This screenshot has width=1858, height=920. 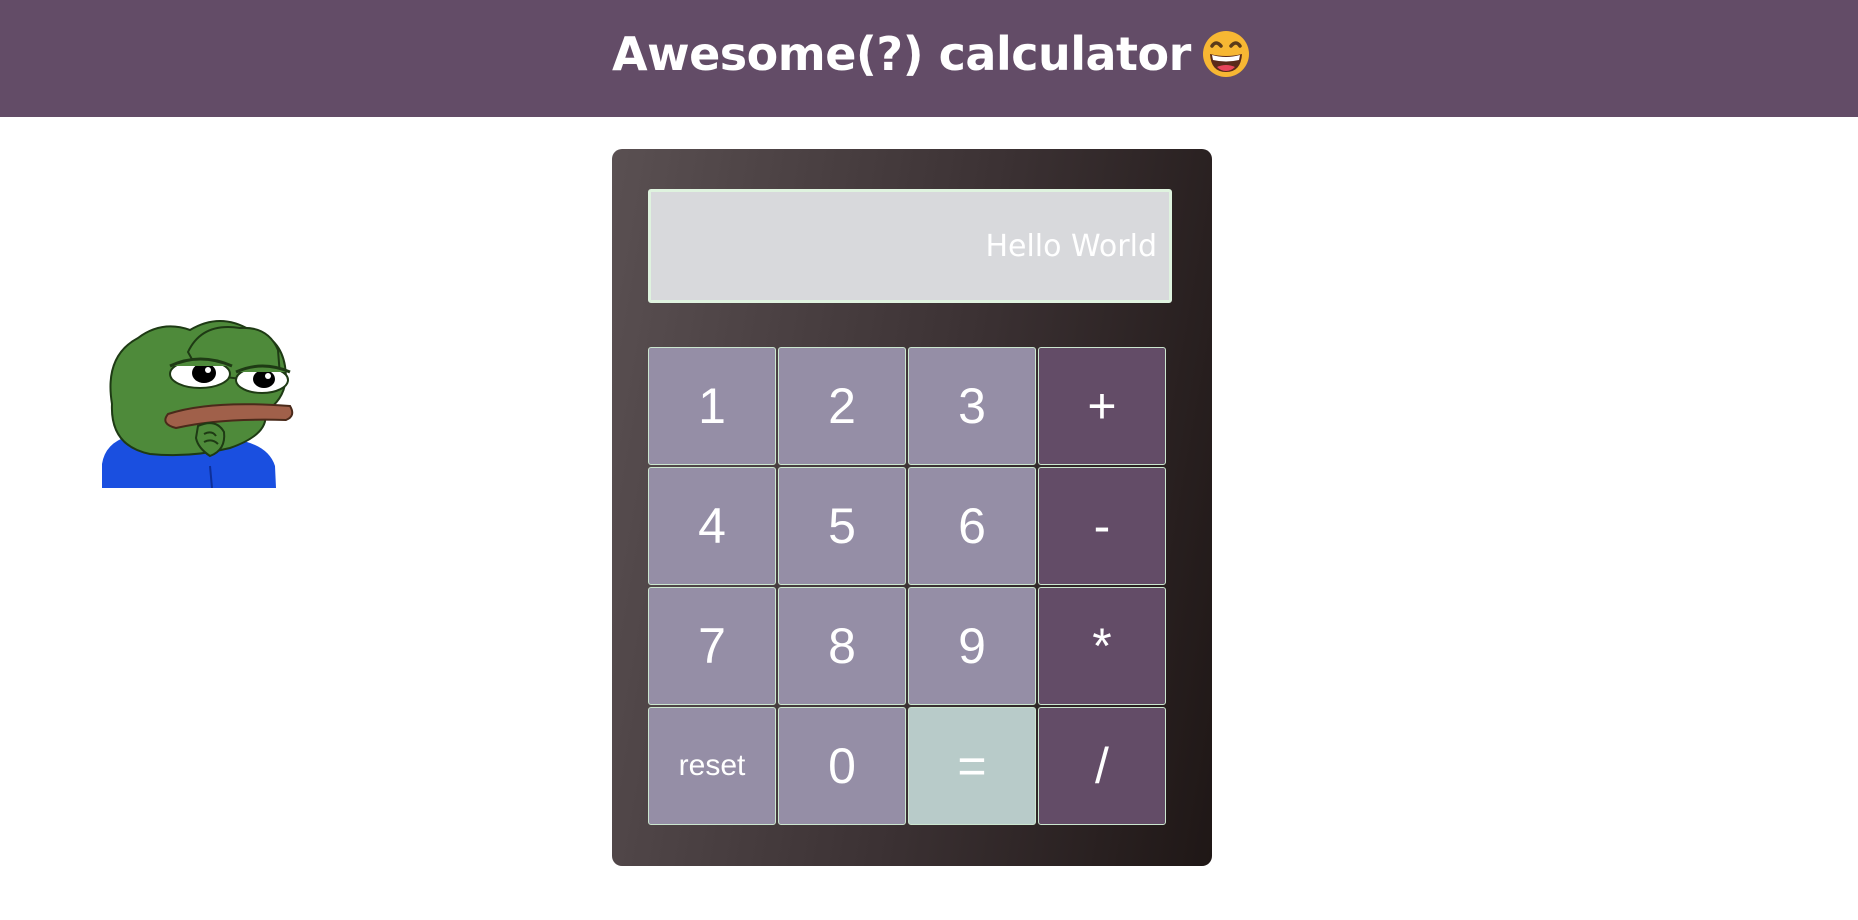 I want to click on key-0: 0, so click(x=842, y=766).